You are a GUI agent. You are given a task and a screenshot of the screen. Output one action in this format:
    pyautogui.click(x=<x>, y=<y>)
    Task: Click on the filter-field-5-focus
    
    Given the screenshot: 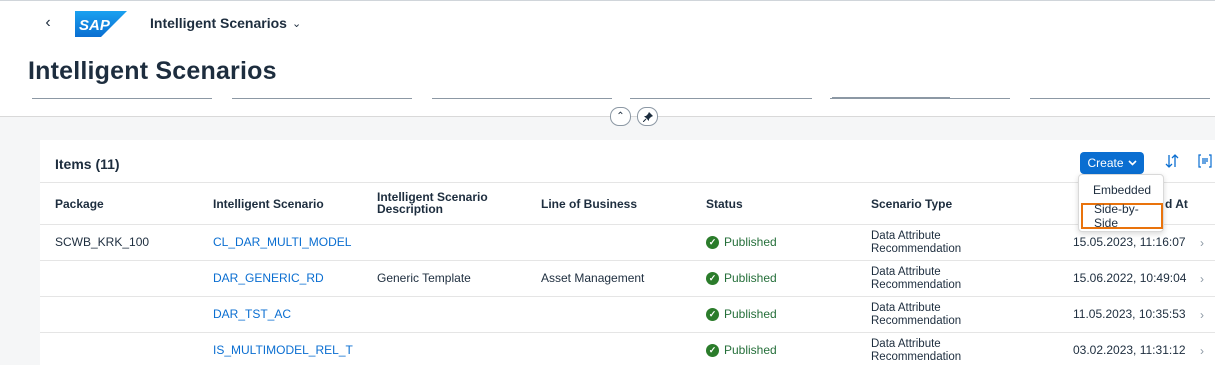 What is the action you would take?
    pyautogui.click(x=891, y=98)
    